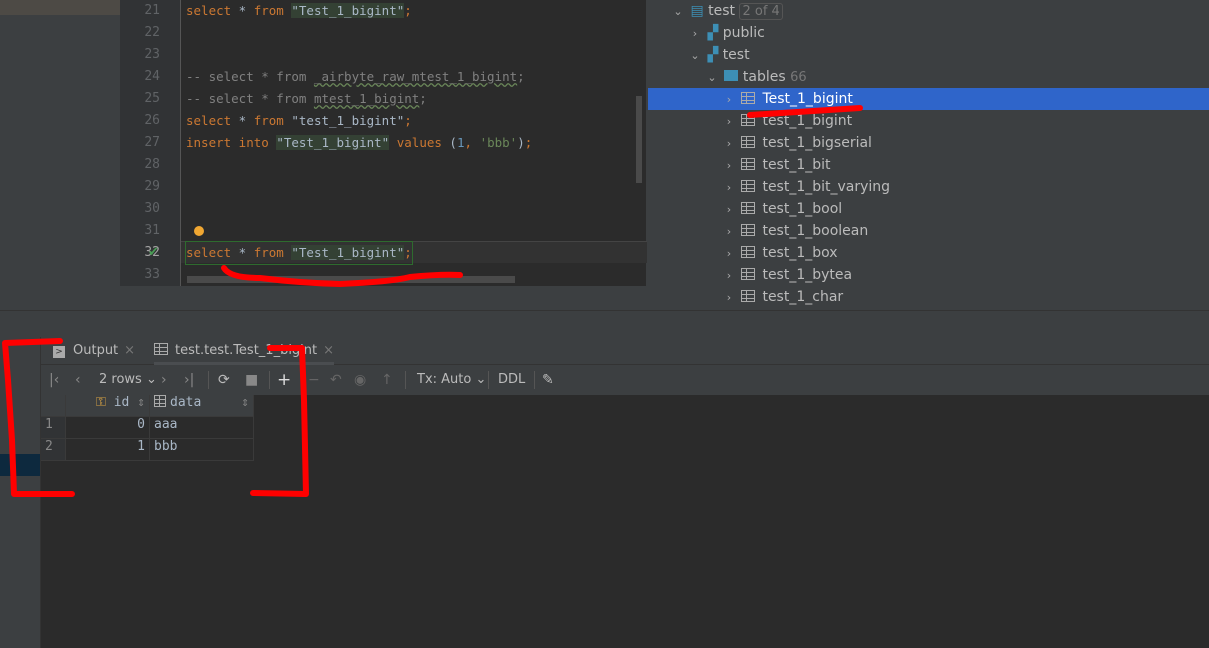 Image resolution: width=1209 pixels, height=648 pixels. What do you see at coordinates (251, 380) in the screenshot?
I see `stop-icon: ■` at bounding box center [251, 380].